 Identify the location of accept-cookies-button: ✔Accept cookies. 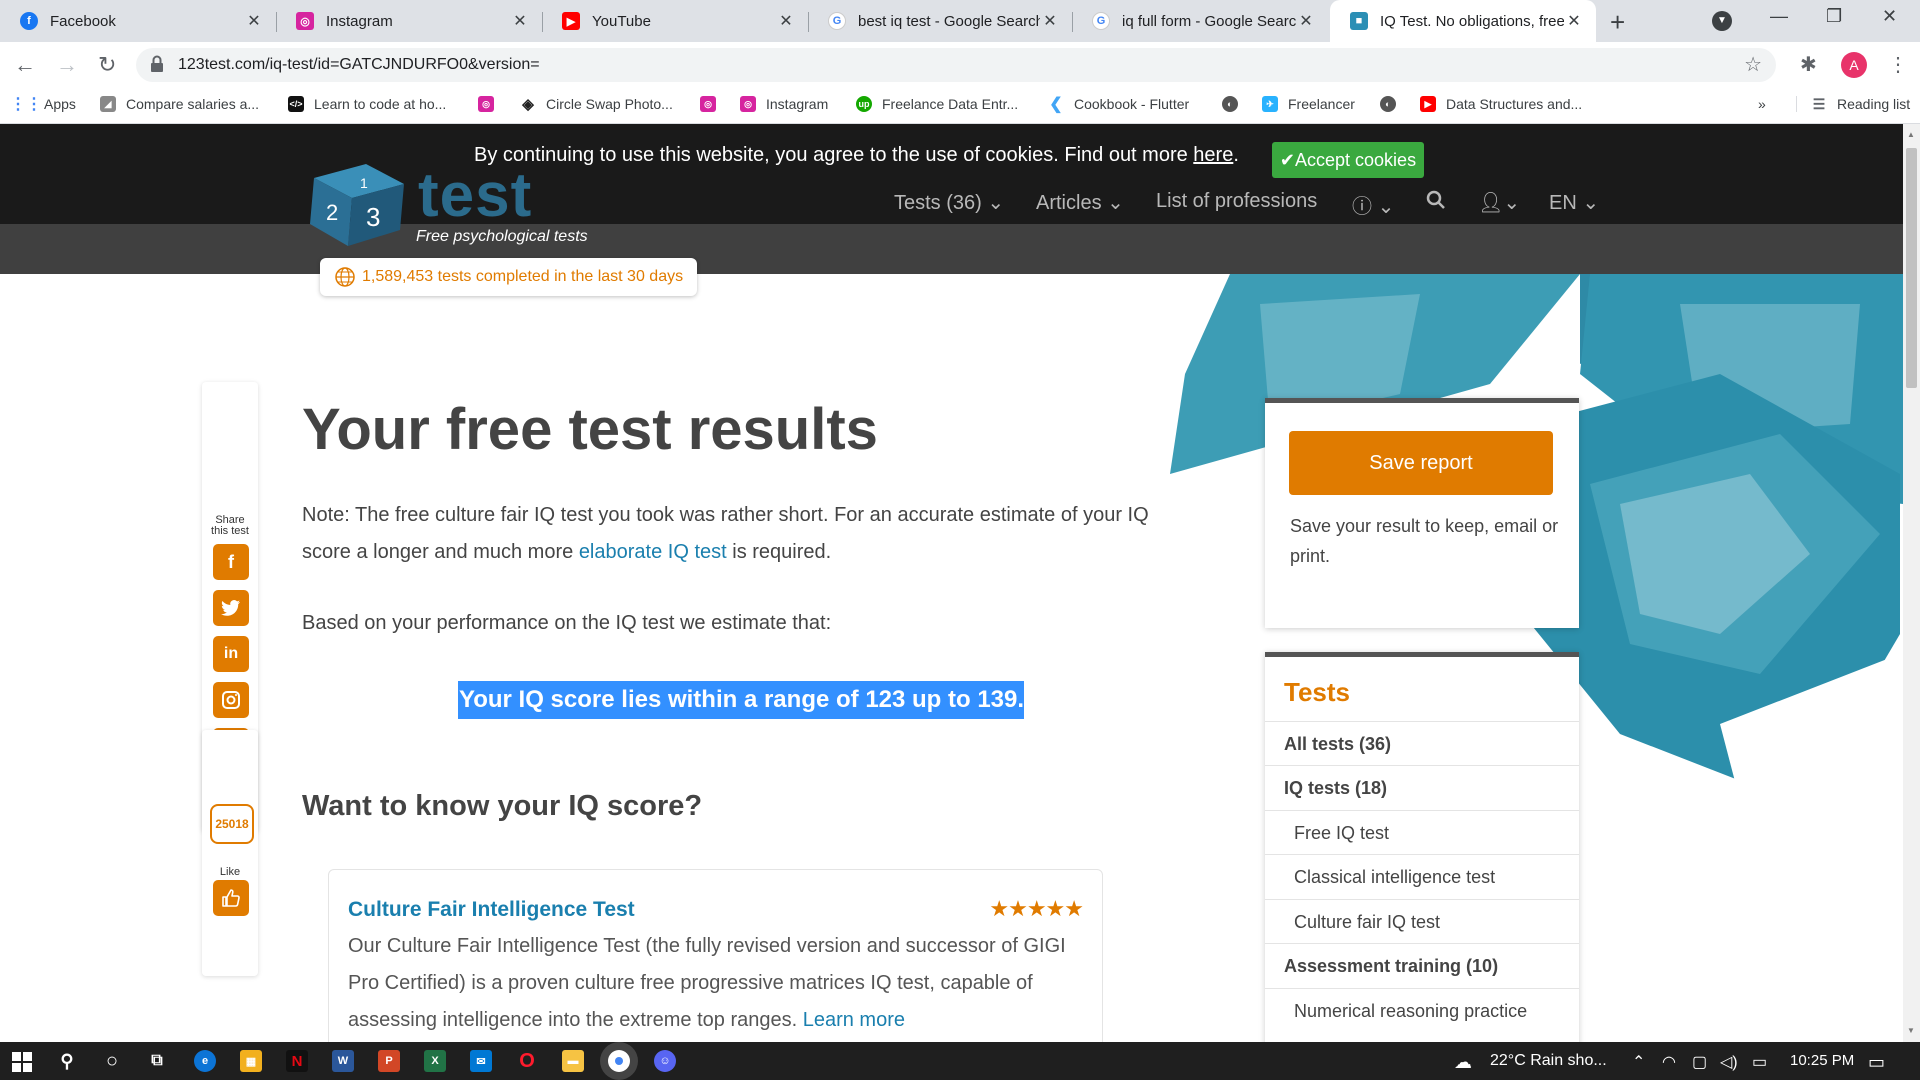
(1348, 160).